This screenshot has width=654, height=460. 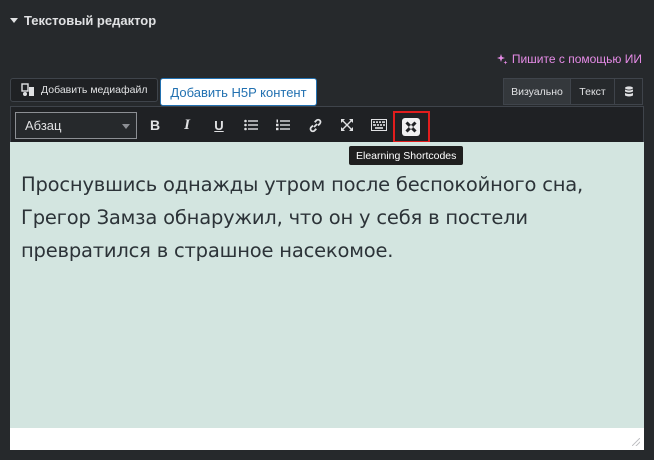 I want to click on bold-button: B, so click(x=155, y=125).